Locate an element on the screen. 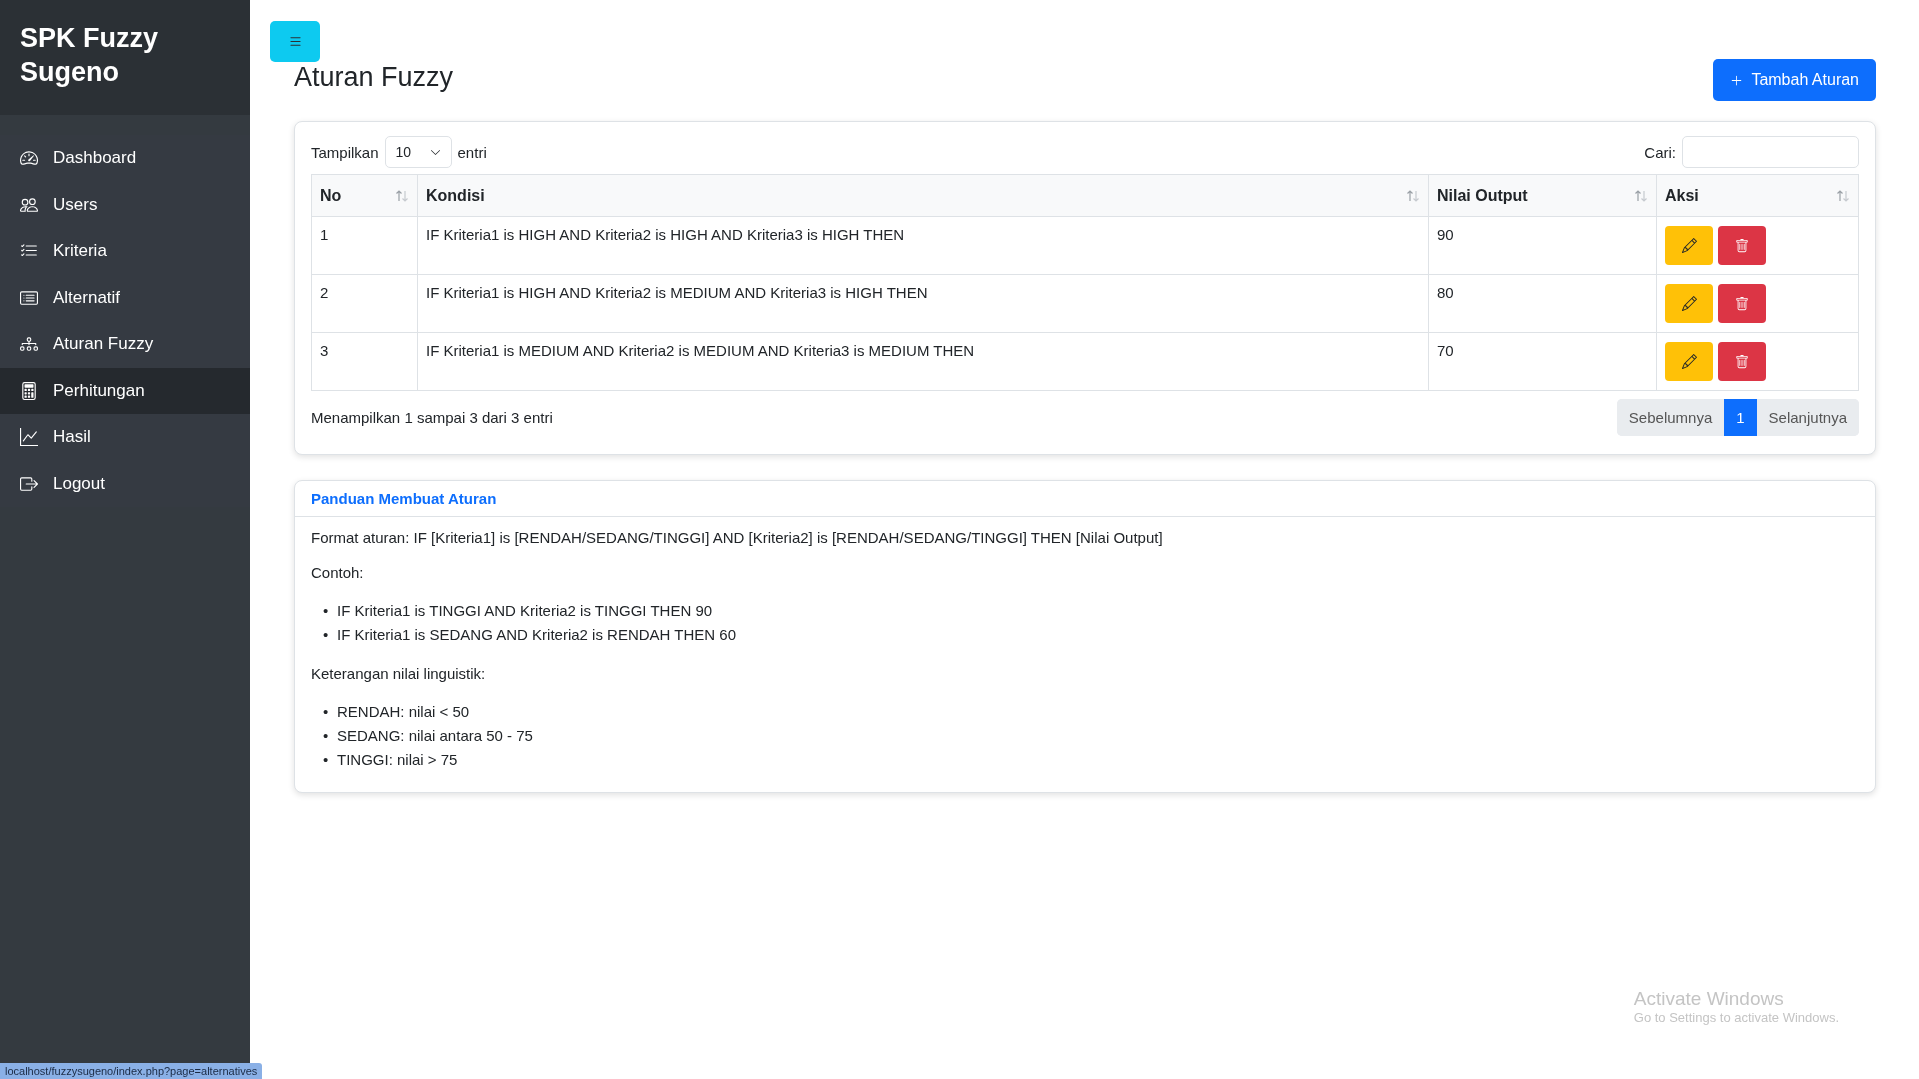  table-cell: IF Kriteria1 is HIGH AND Kriteria2 is HIGH AND Kriteria3 is HIGH THEN is located at coordinates (923, 245).